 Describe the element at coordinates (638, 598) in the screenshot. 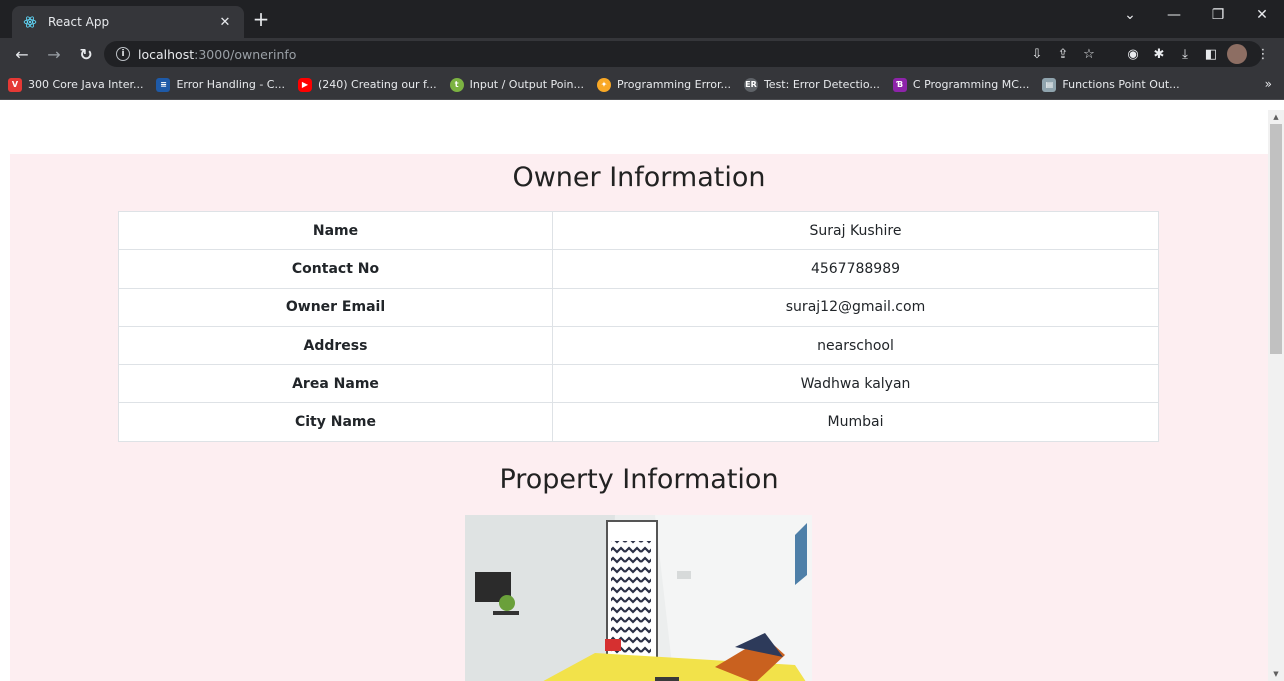

I see `property-photo` at that location.